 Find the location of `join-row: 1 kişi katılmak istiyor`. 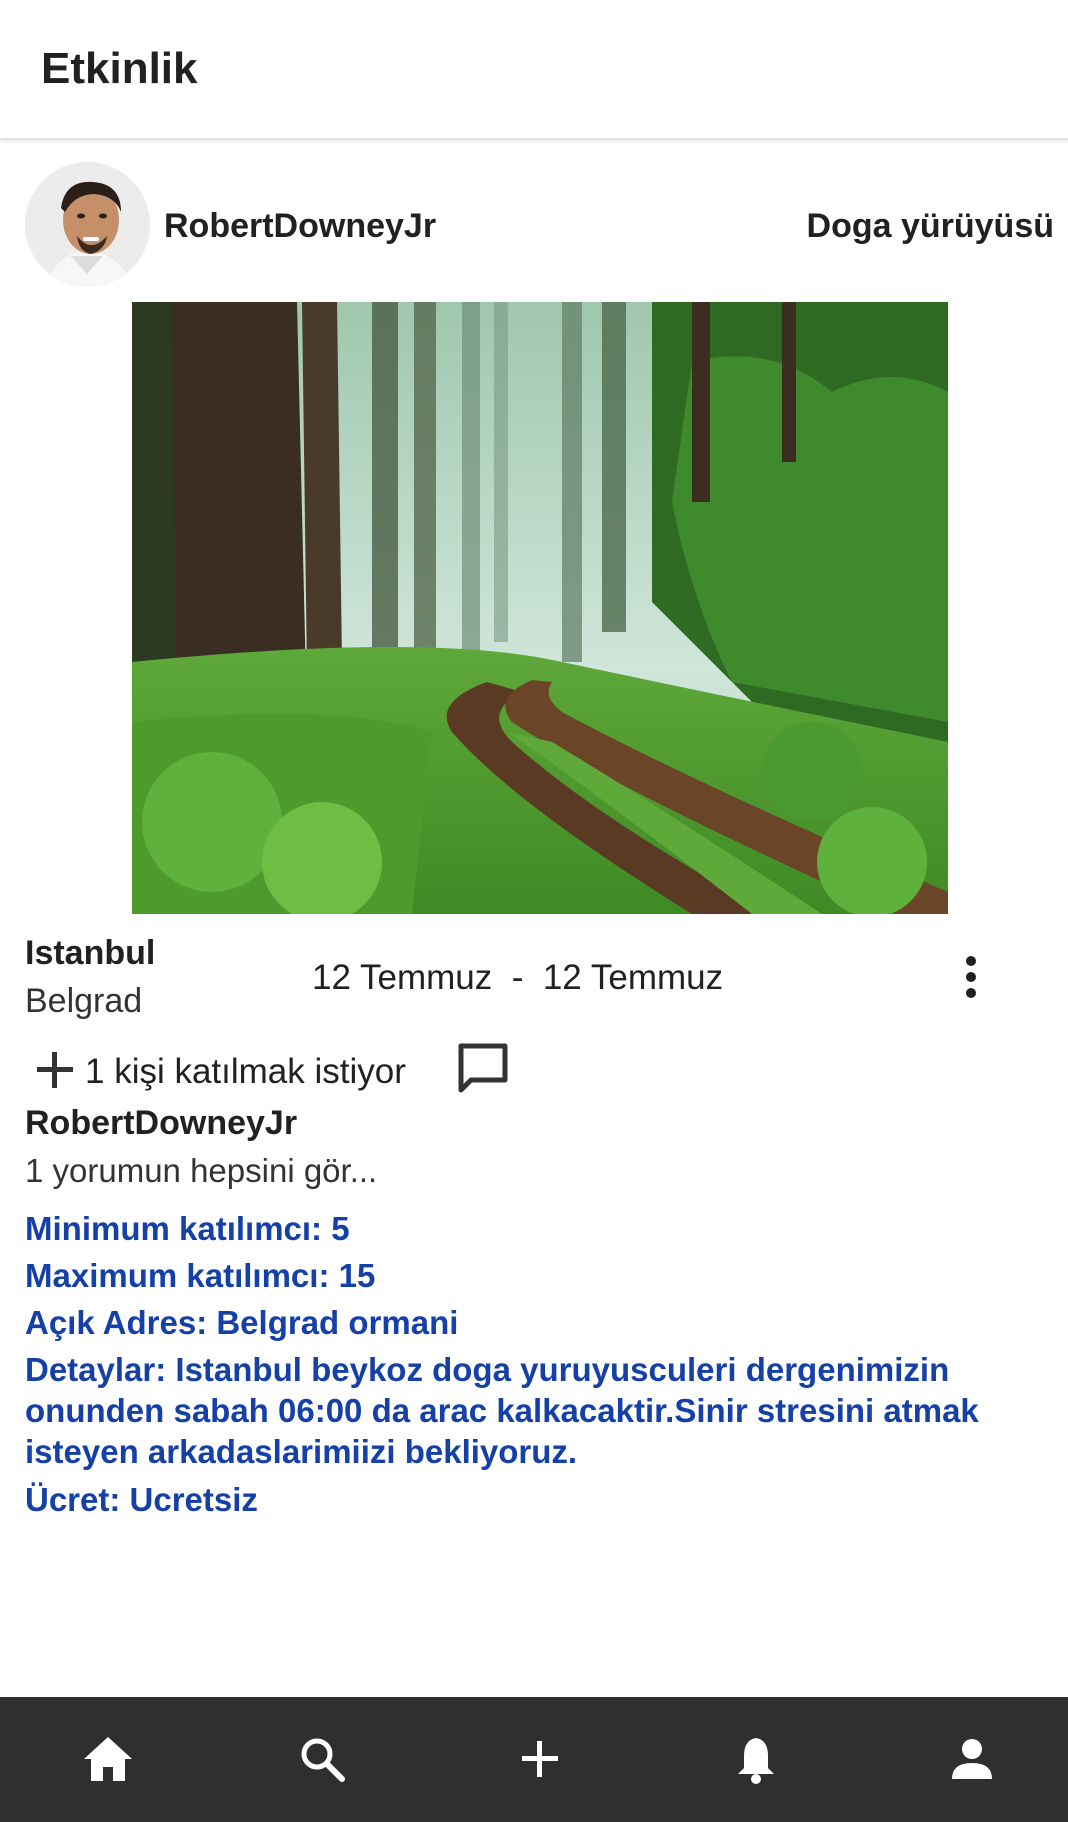

join-row: 1 kişi katılmak istiyor is located at coordinates (325, 1070).